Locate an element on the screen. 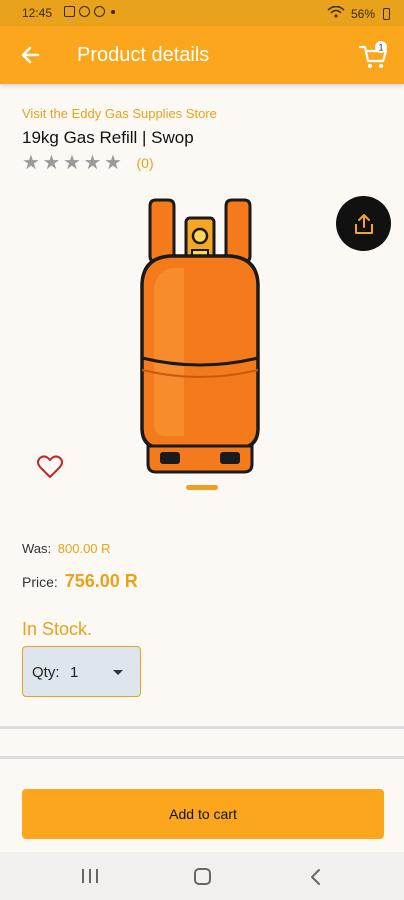  store-link: Visit the Eddy Gas Supplies Store is located at coordinates (119, 113).